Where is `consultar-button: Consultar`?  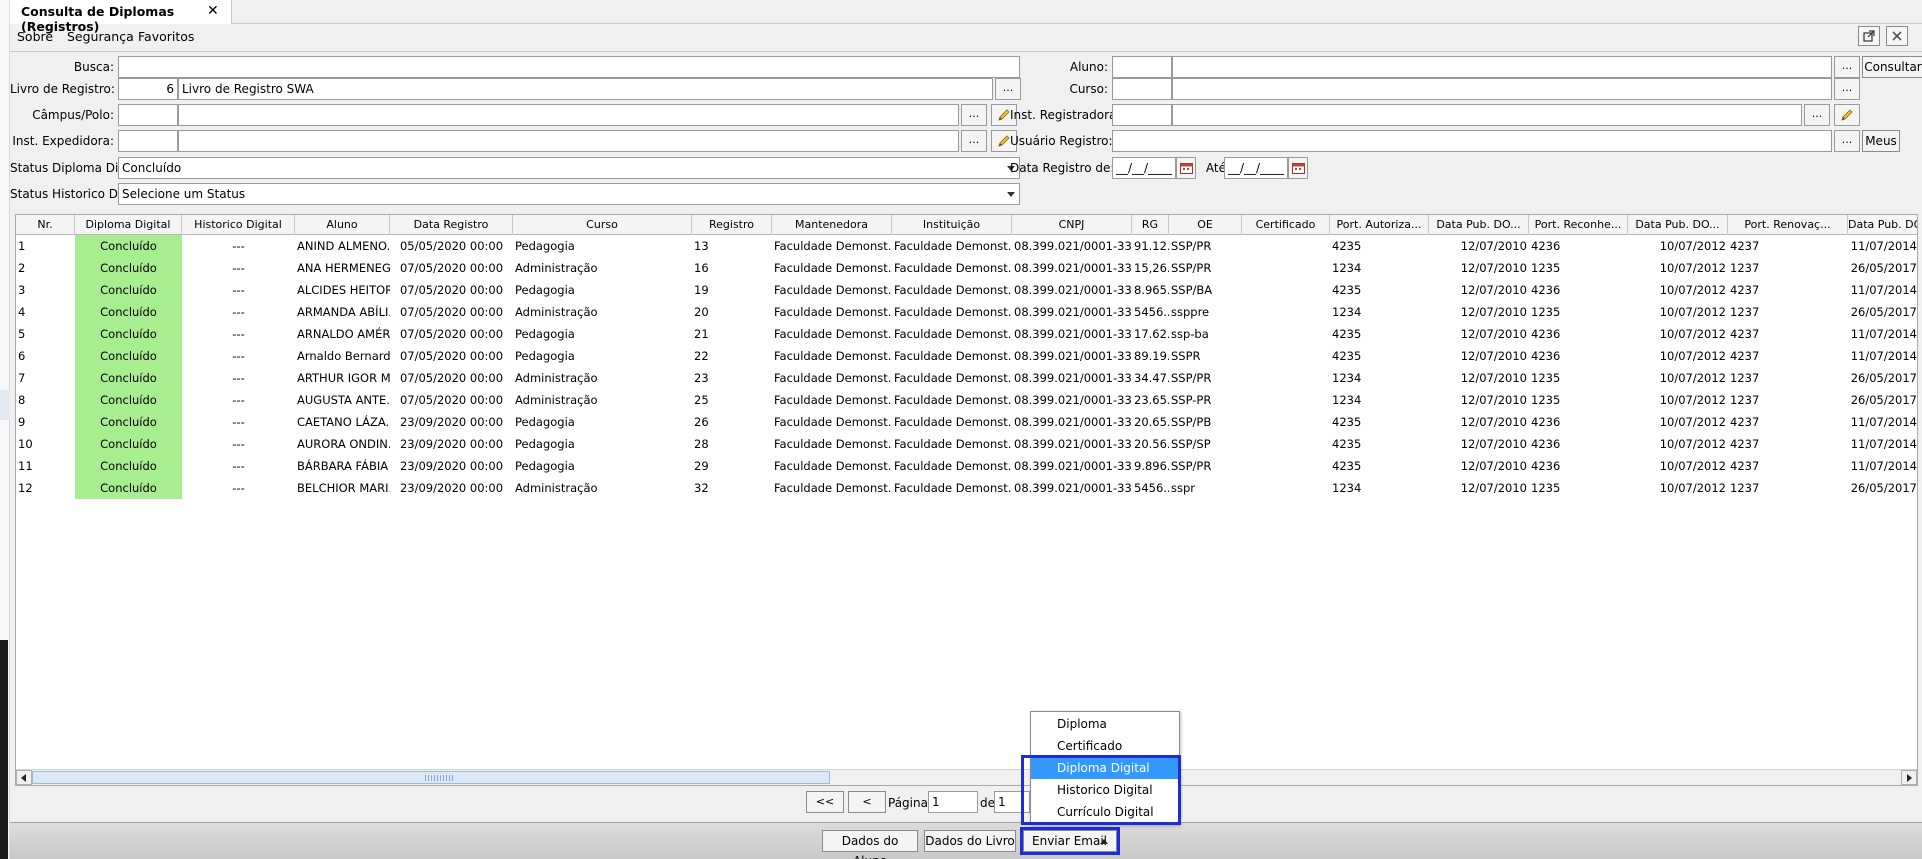 consultar-button: Consultar is located at coordinates (1892, 67).